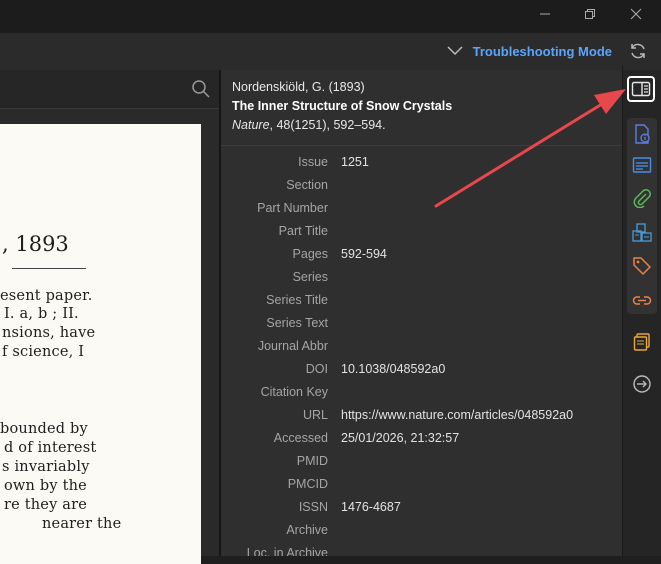 The height and width of the screenshot is (564, 661). Describe the element at coordinates (364, 254) in the screenshot. I see `field-value: 592-594` at that location.